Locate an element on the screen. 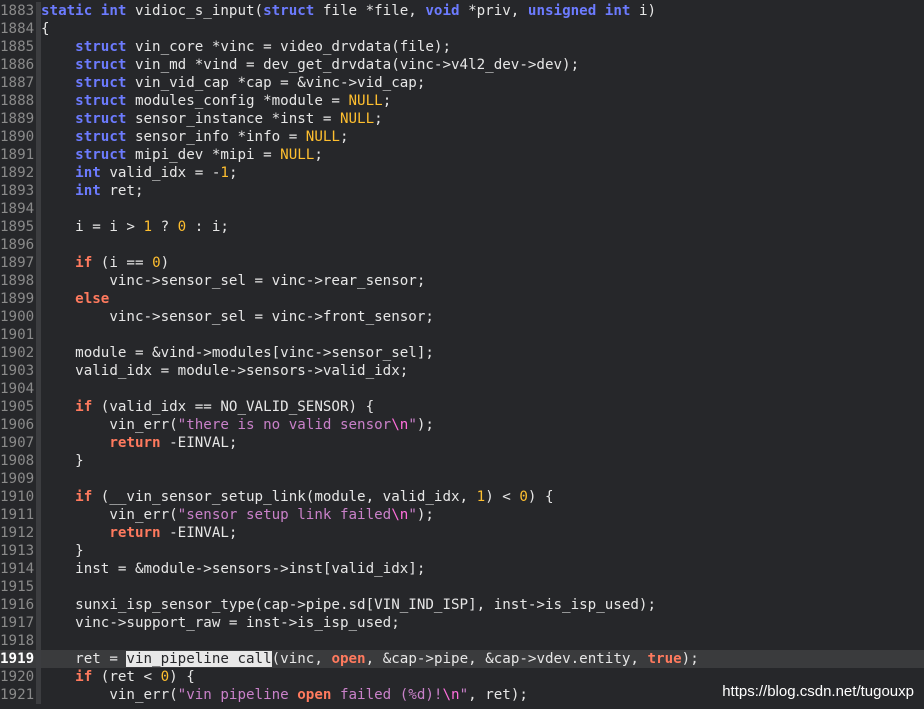  code-token: vinc->sensor_sel = vinc->rear_sensor; is located at coordinates (233, 281).